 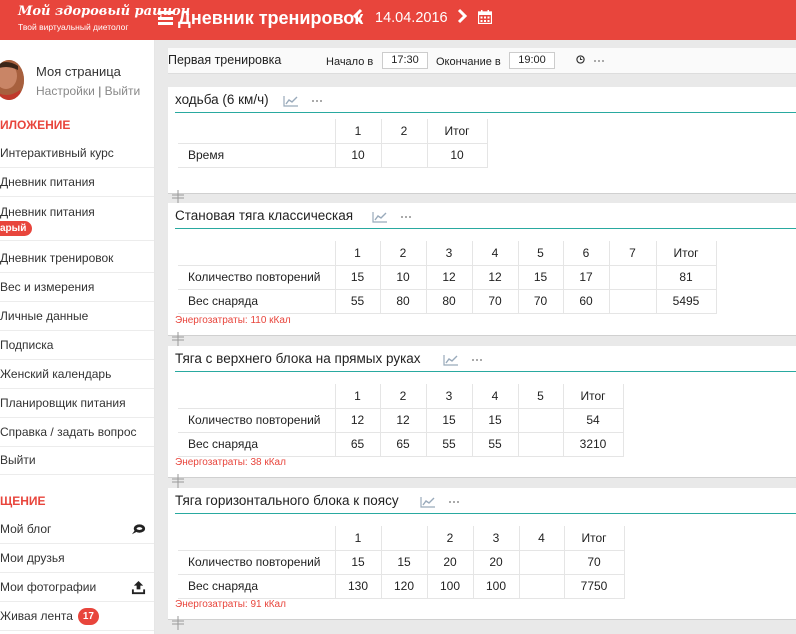 What do you see at coordinates (77, 403) in the screenshot?
I see `sidebar-item: Планировщик питания` at bounding box center [77, 403].